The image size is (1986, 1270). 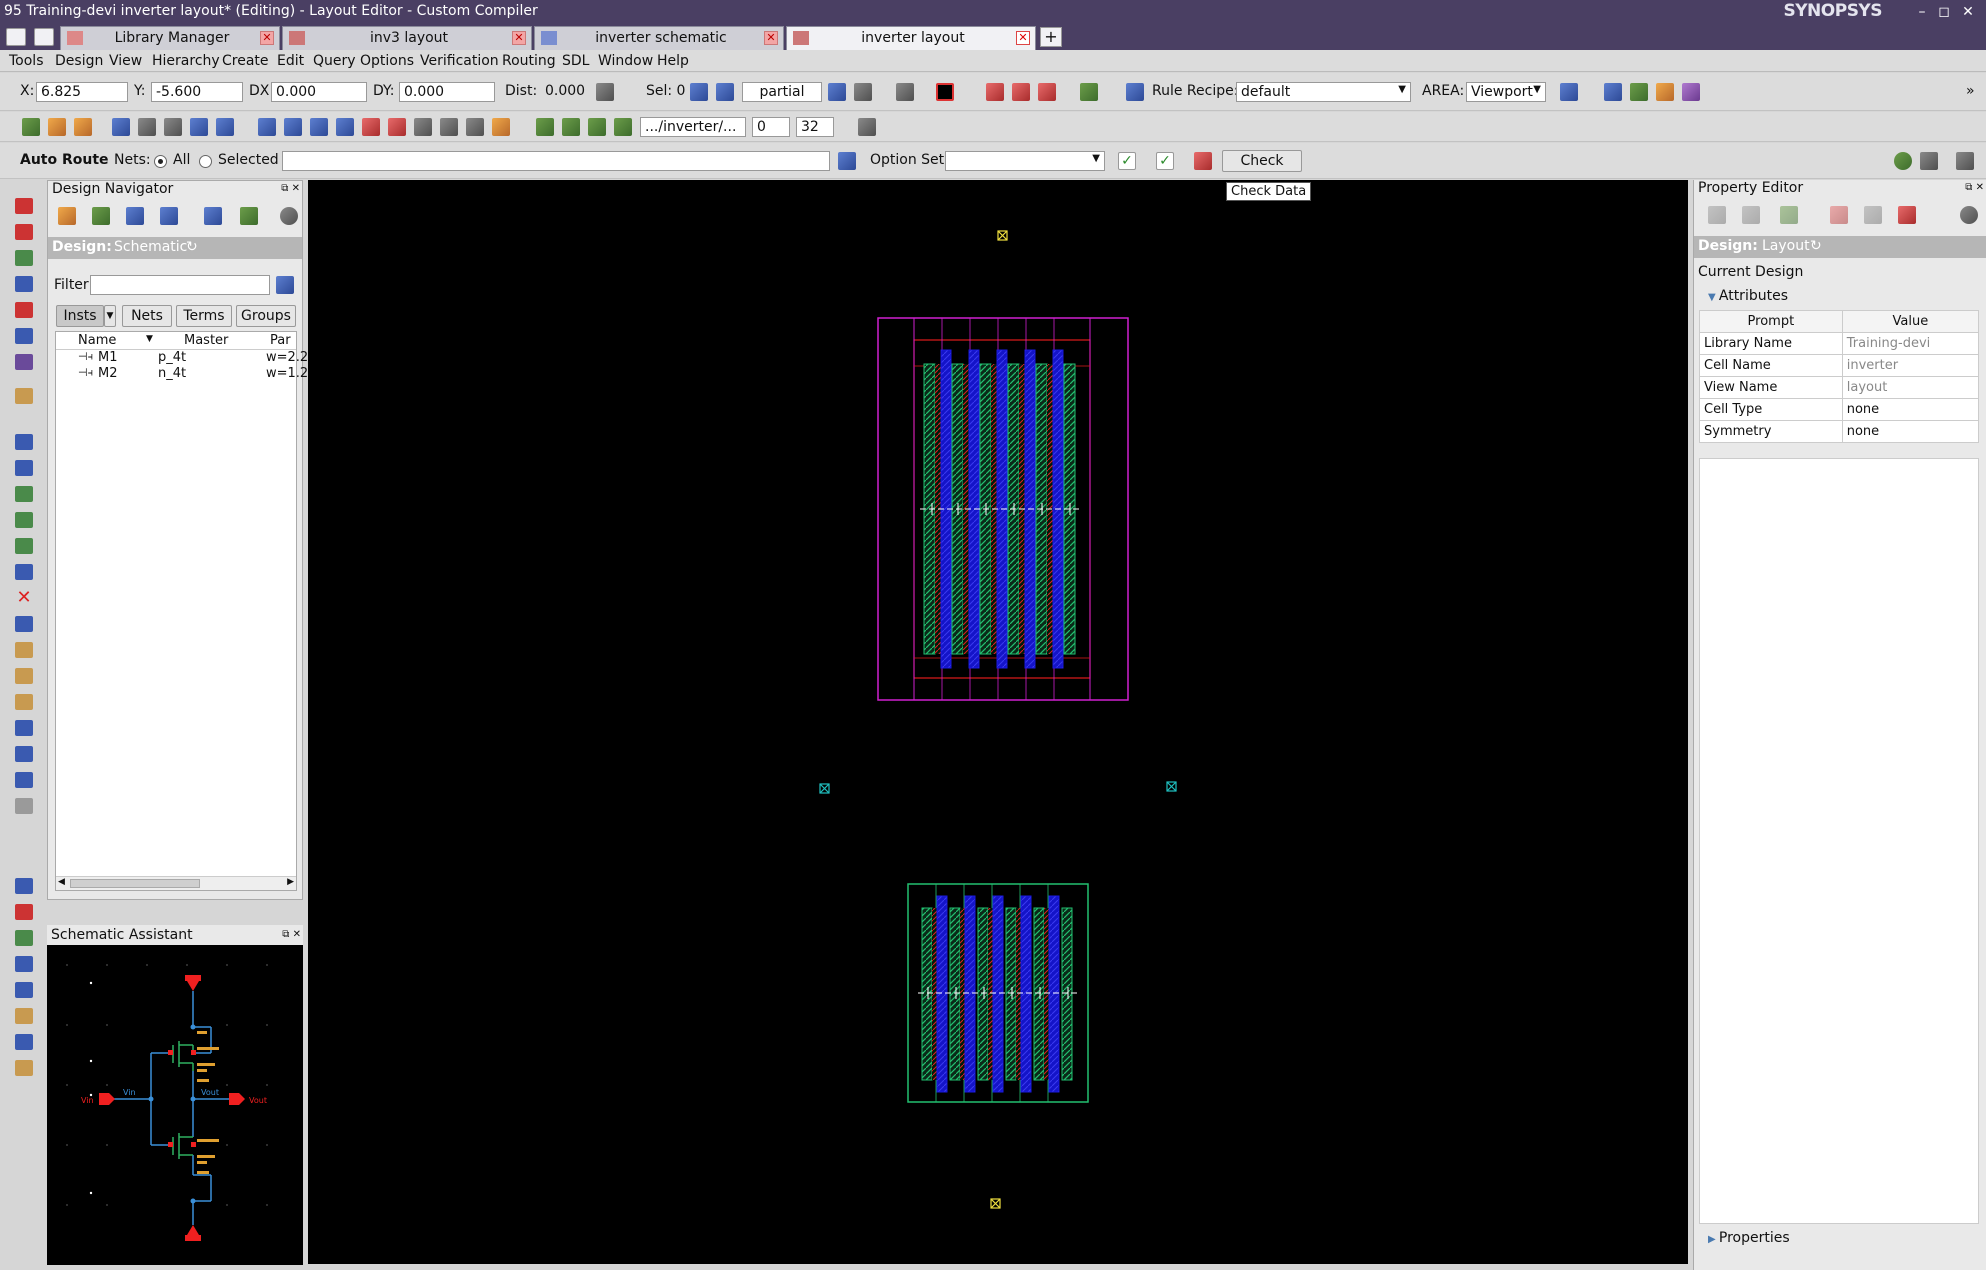 What do you see at coordinates (1839, 387) in the screenshot?
I see `table-row: View Name layout` at bounding box center [1839, 387].